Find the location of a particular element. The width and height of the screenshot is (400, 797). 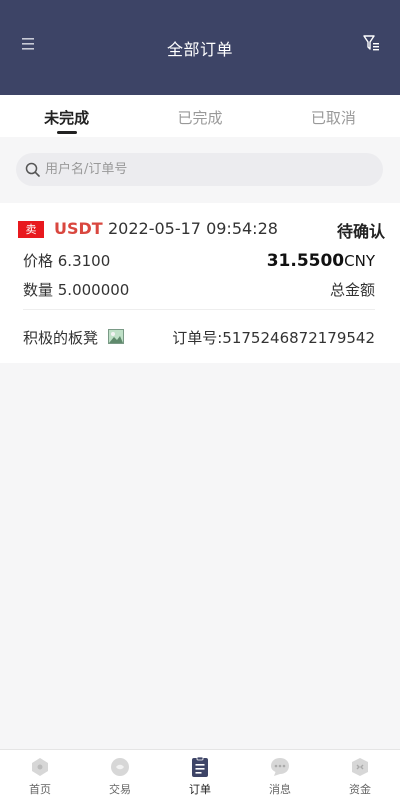

nav-funds: 资金 is located at coordinates (360, 773).